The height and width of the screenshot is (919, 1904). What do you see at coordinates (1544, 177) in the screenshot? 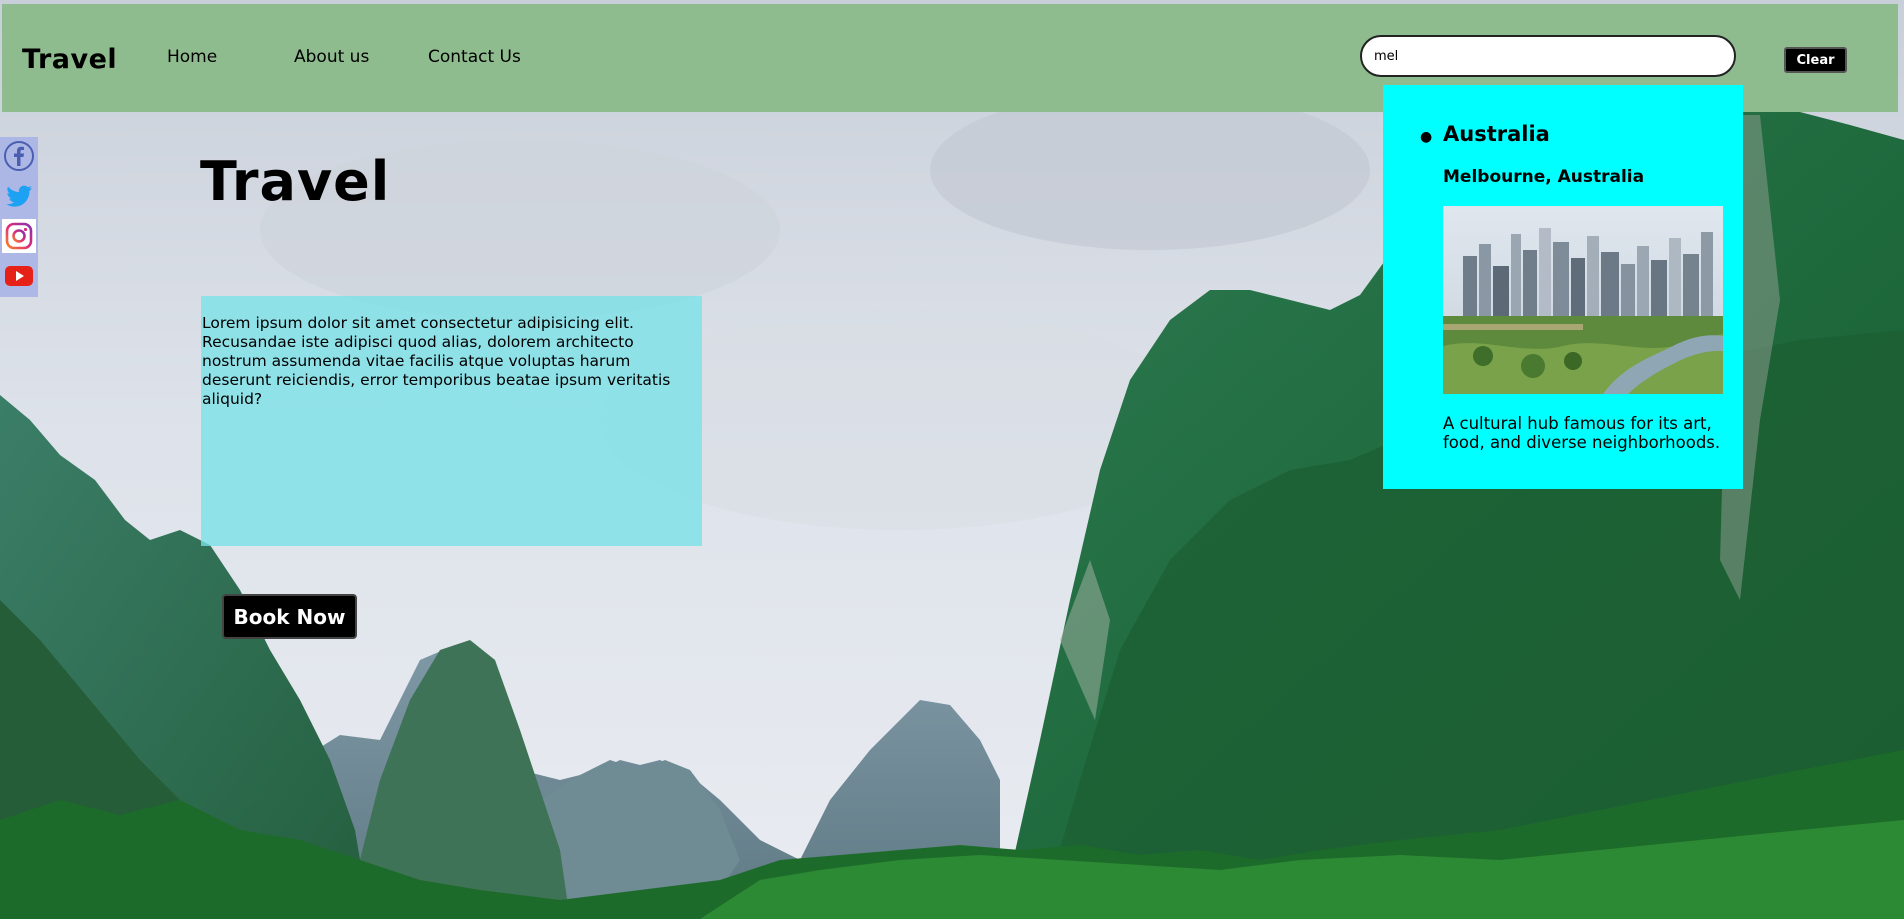
I see `result-city: Melbourne, Australia` at bounding box center [1544, 177].